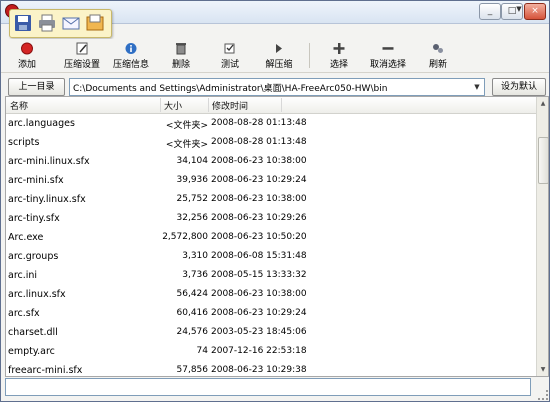 The width and height of the screenshot is (550, 402). I want to click on mail-icon, so click(71, 23).